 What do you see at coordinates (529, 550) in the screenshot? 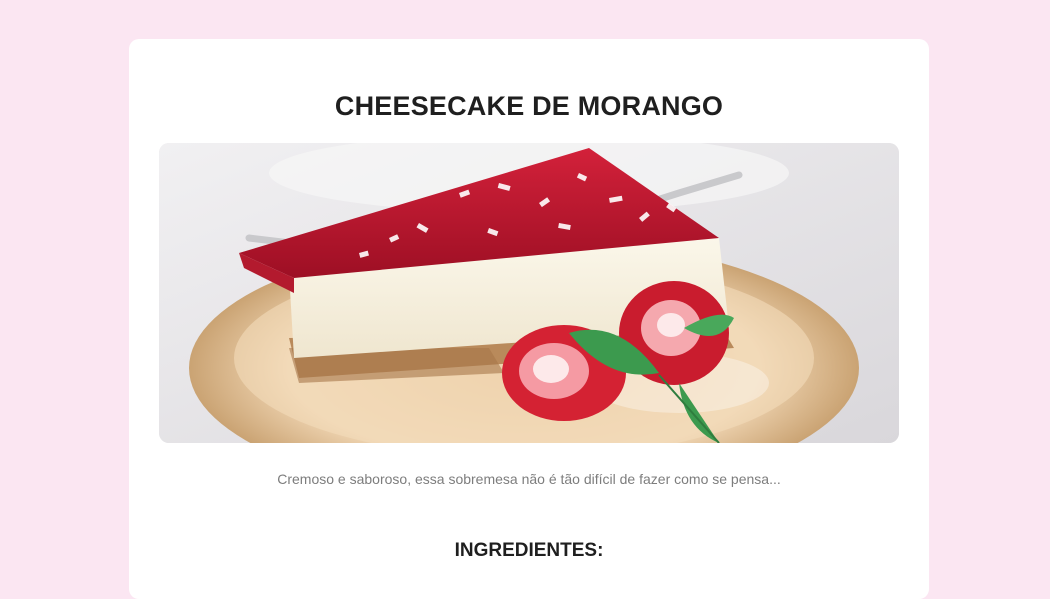
I see `ingredients-heading: INGREDIENTES:` at bounding box center [529, 550].